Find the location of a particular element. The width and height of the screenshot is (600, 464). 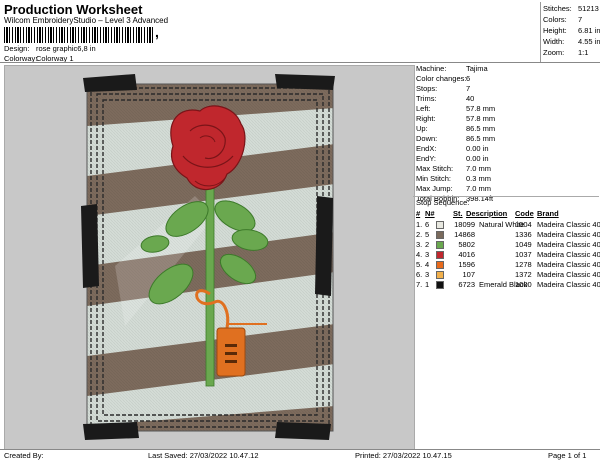

stop-cell-code: 1372 is located at coordinates (523, 274).